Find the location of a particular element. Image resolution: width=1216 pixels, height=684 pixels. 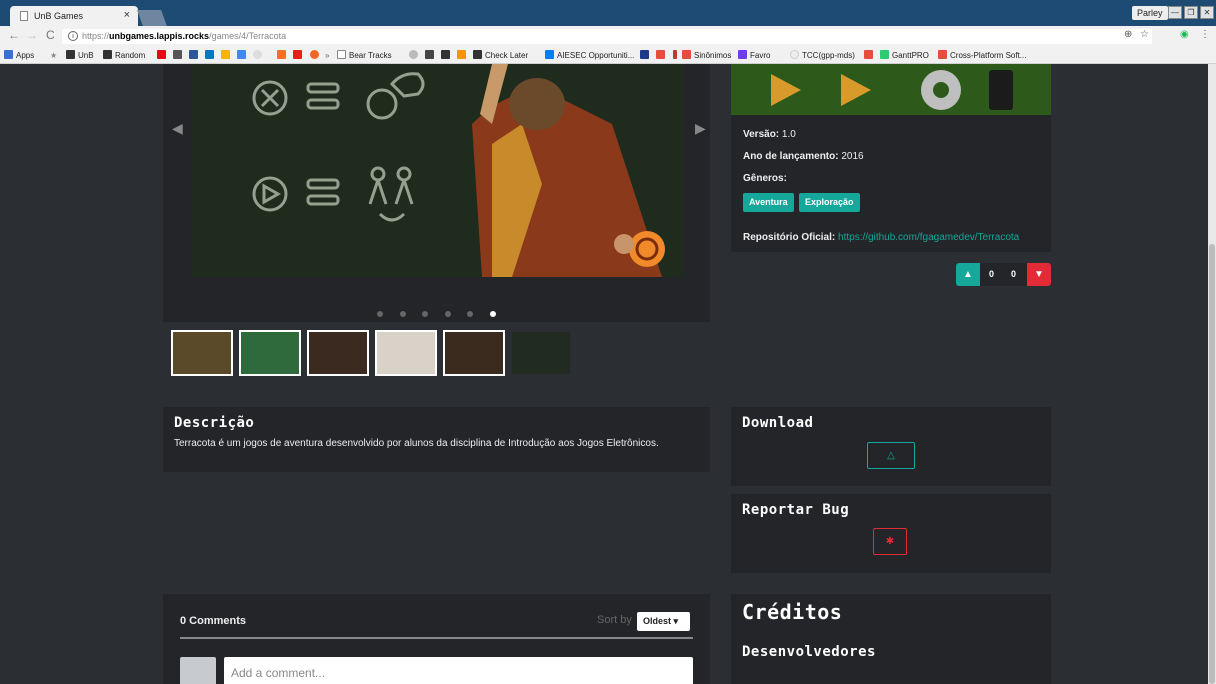

bookmark-apps: Apps is located at coordinates (19, 56).